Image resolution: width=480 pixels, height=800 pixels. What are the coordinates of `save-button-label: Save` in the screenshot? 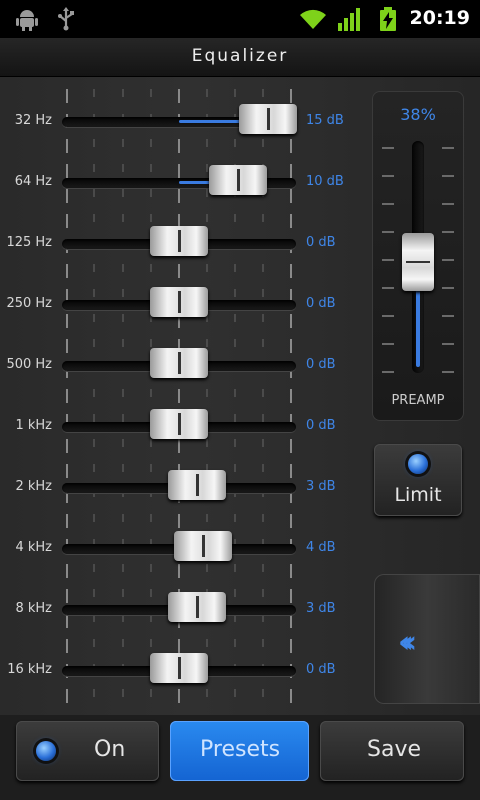 It's located at (394, 749).